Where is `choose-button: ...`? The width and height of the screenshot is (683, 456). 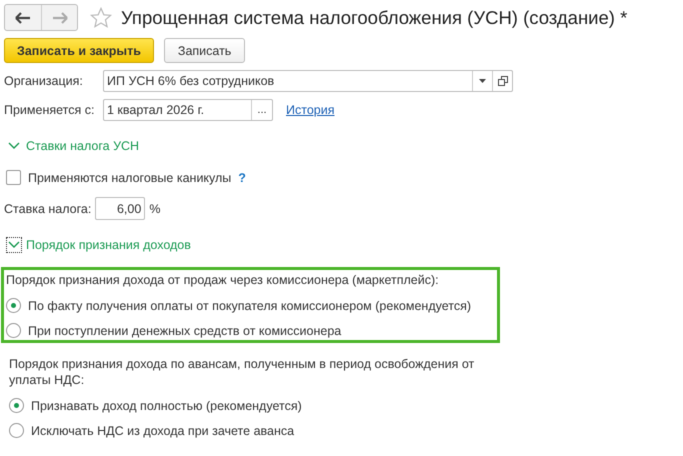 choose-button: ... is located at coordinates (261, 110).